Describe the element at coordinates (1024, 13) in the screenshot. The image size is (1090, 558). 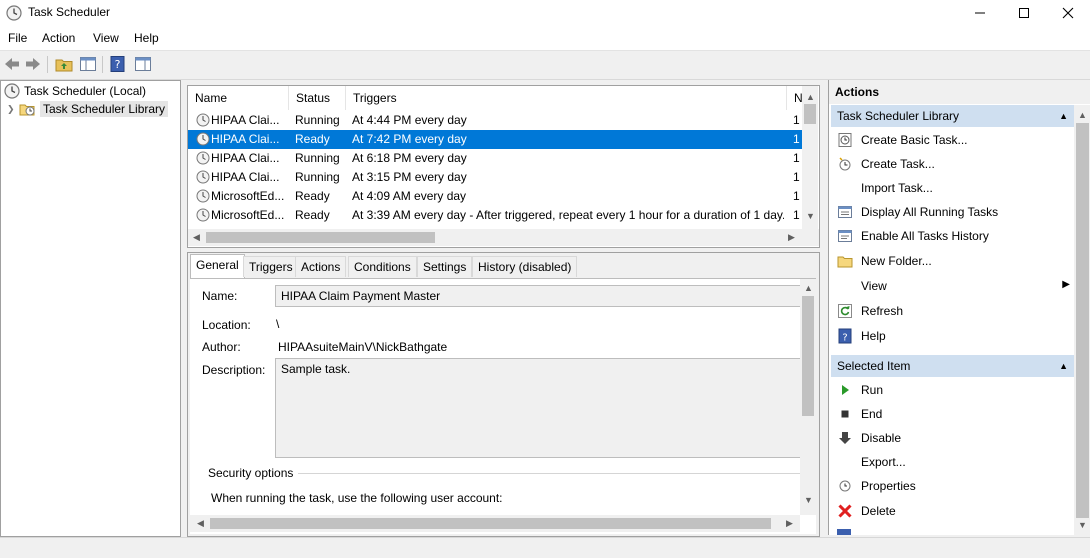
I see `maximize-button` at that location.